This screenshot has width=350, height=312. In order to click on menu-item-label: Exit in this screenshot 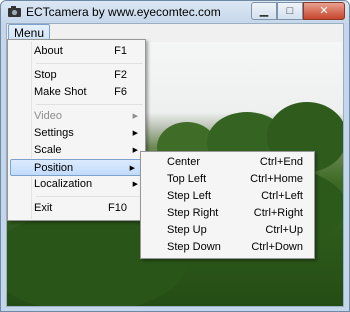, I will do `click(43, 208)`.